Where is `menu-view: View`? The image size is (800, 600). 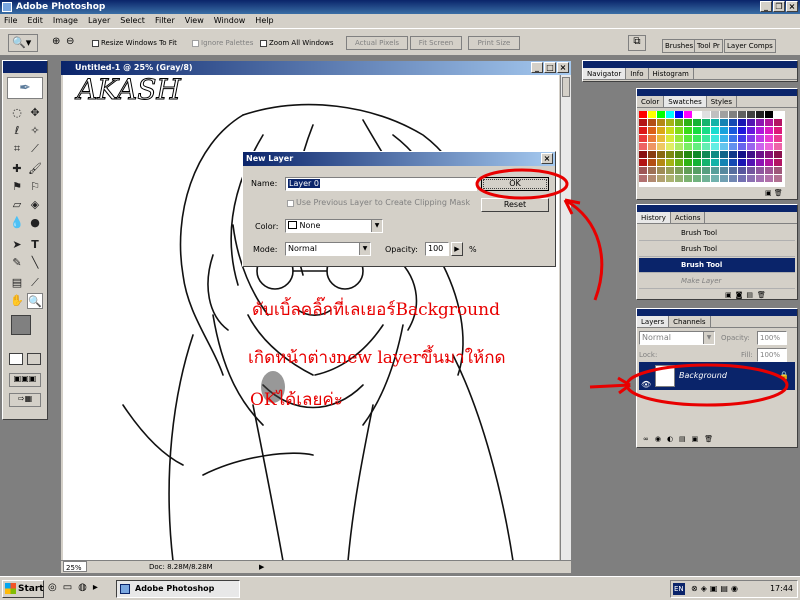
menu-view: View is located at coordinates (194, 21).